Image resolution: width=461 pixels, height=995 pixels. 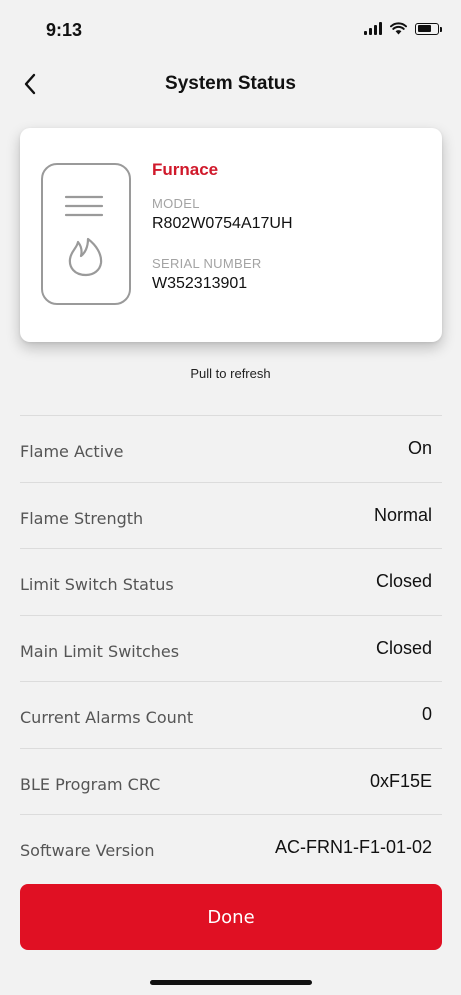 I want to click on page-title: System Status, so click(x=230, y=83).